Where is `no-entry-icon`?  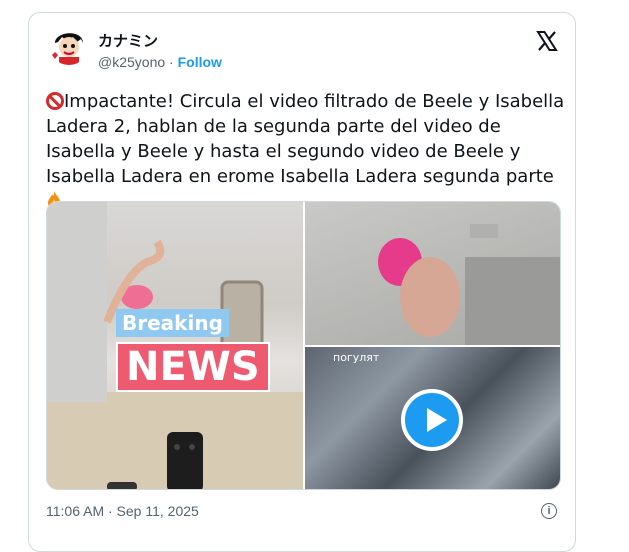
no-entry-icon is located at coordinates (55, 101).